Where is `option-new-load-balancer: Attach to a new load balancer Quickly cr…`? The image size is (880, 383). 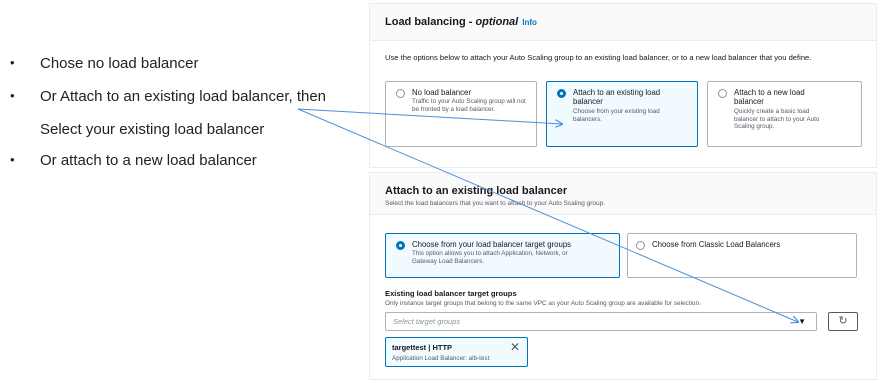 option-new-load-balancer: Attach to a new load balancer Quickly cr… is located at coordinates (784, 114).